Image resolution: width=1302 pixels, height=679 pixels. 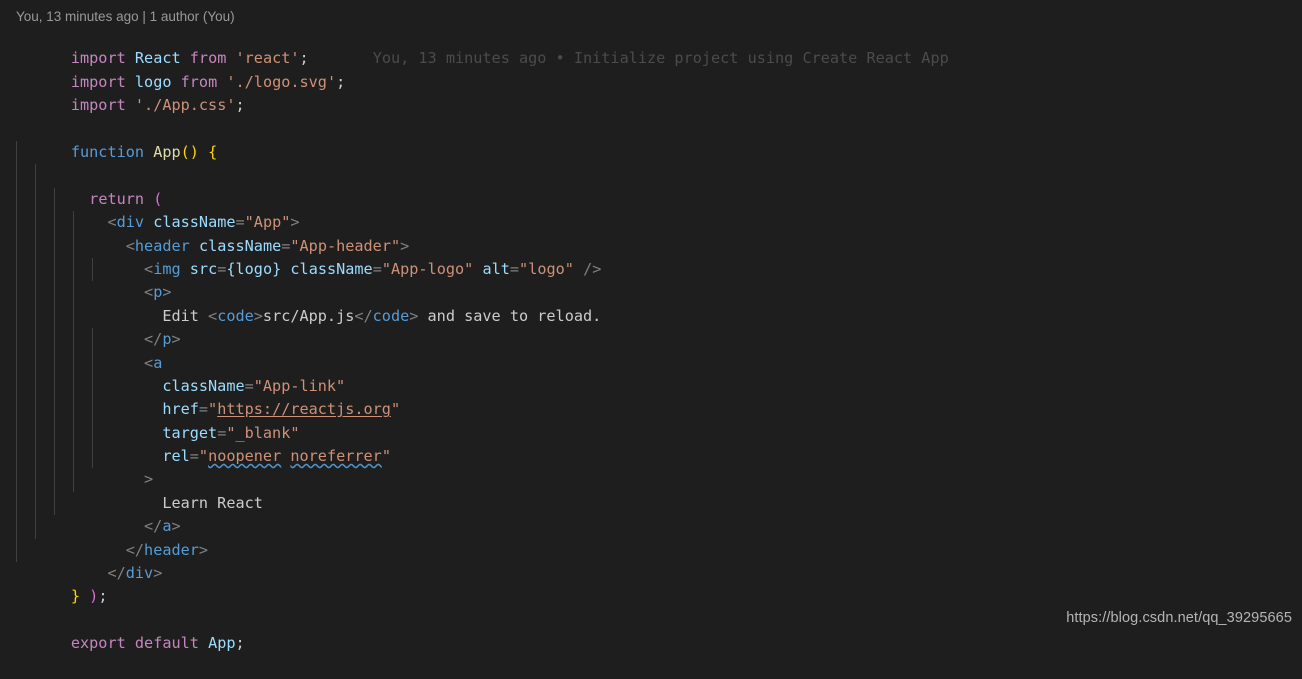 What do you see at coordinates (20, 105) in the screenshot?
I see `code-line-4-text` at bounding box center [20, 105].